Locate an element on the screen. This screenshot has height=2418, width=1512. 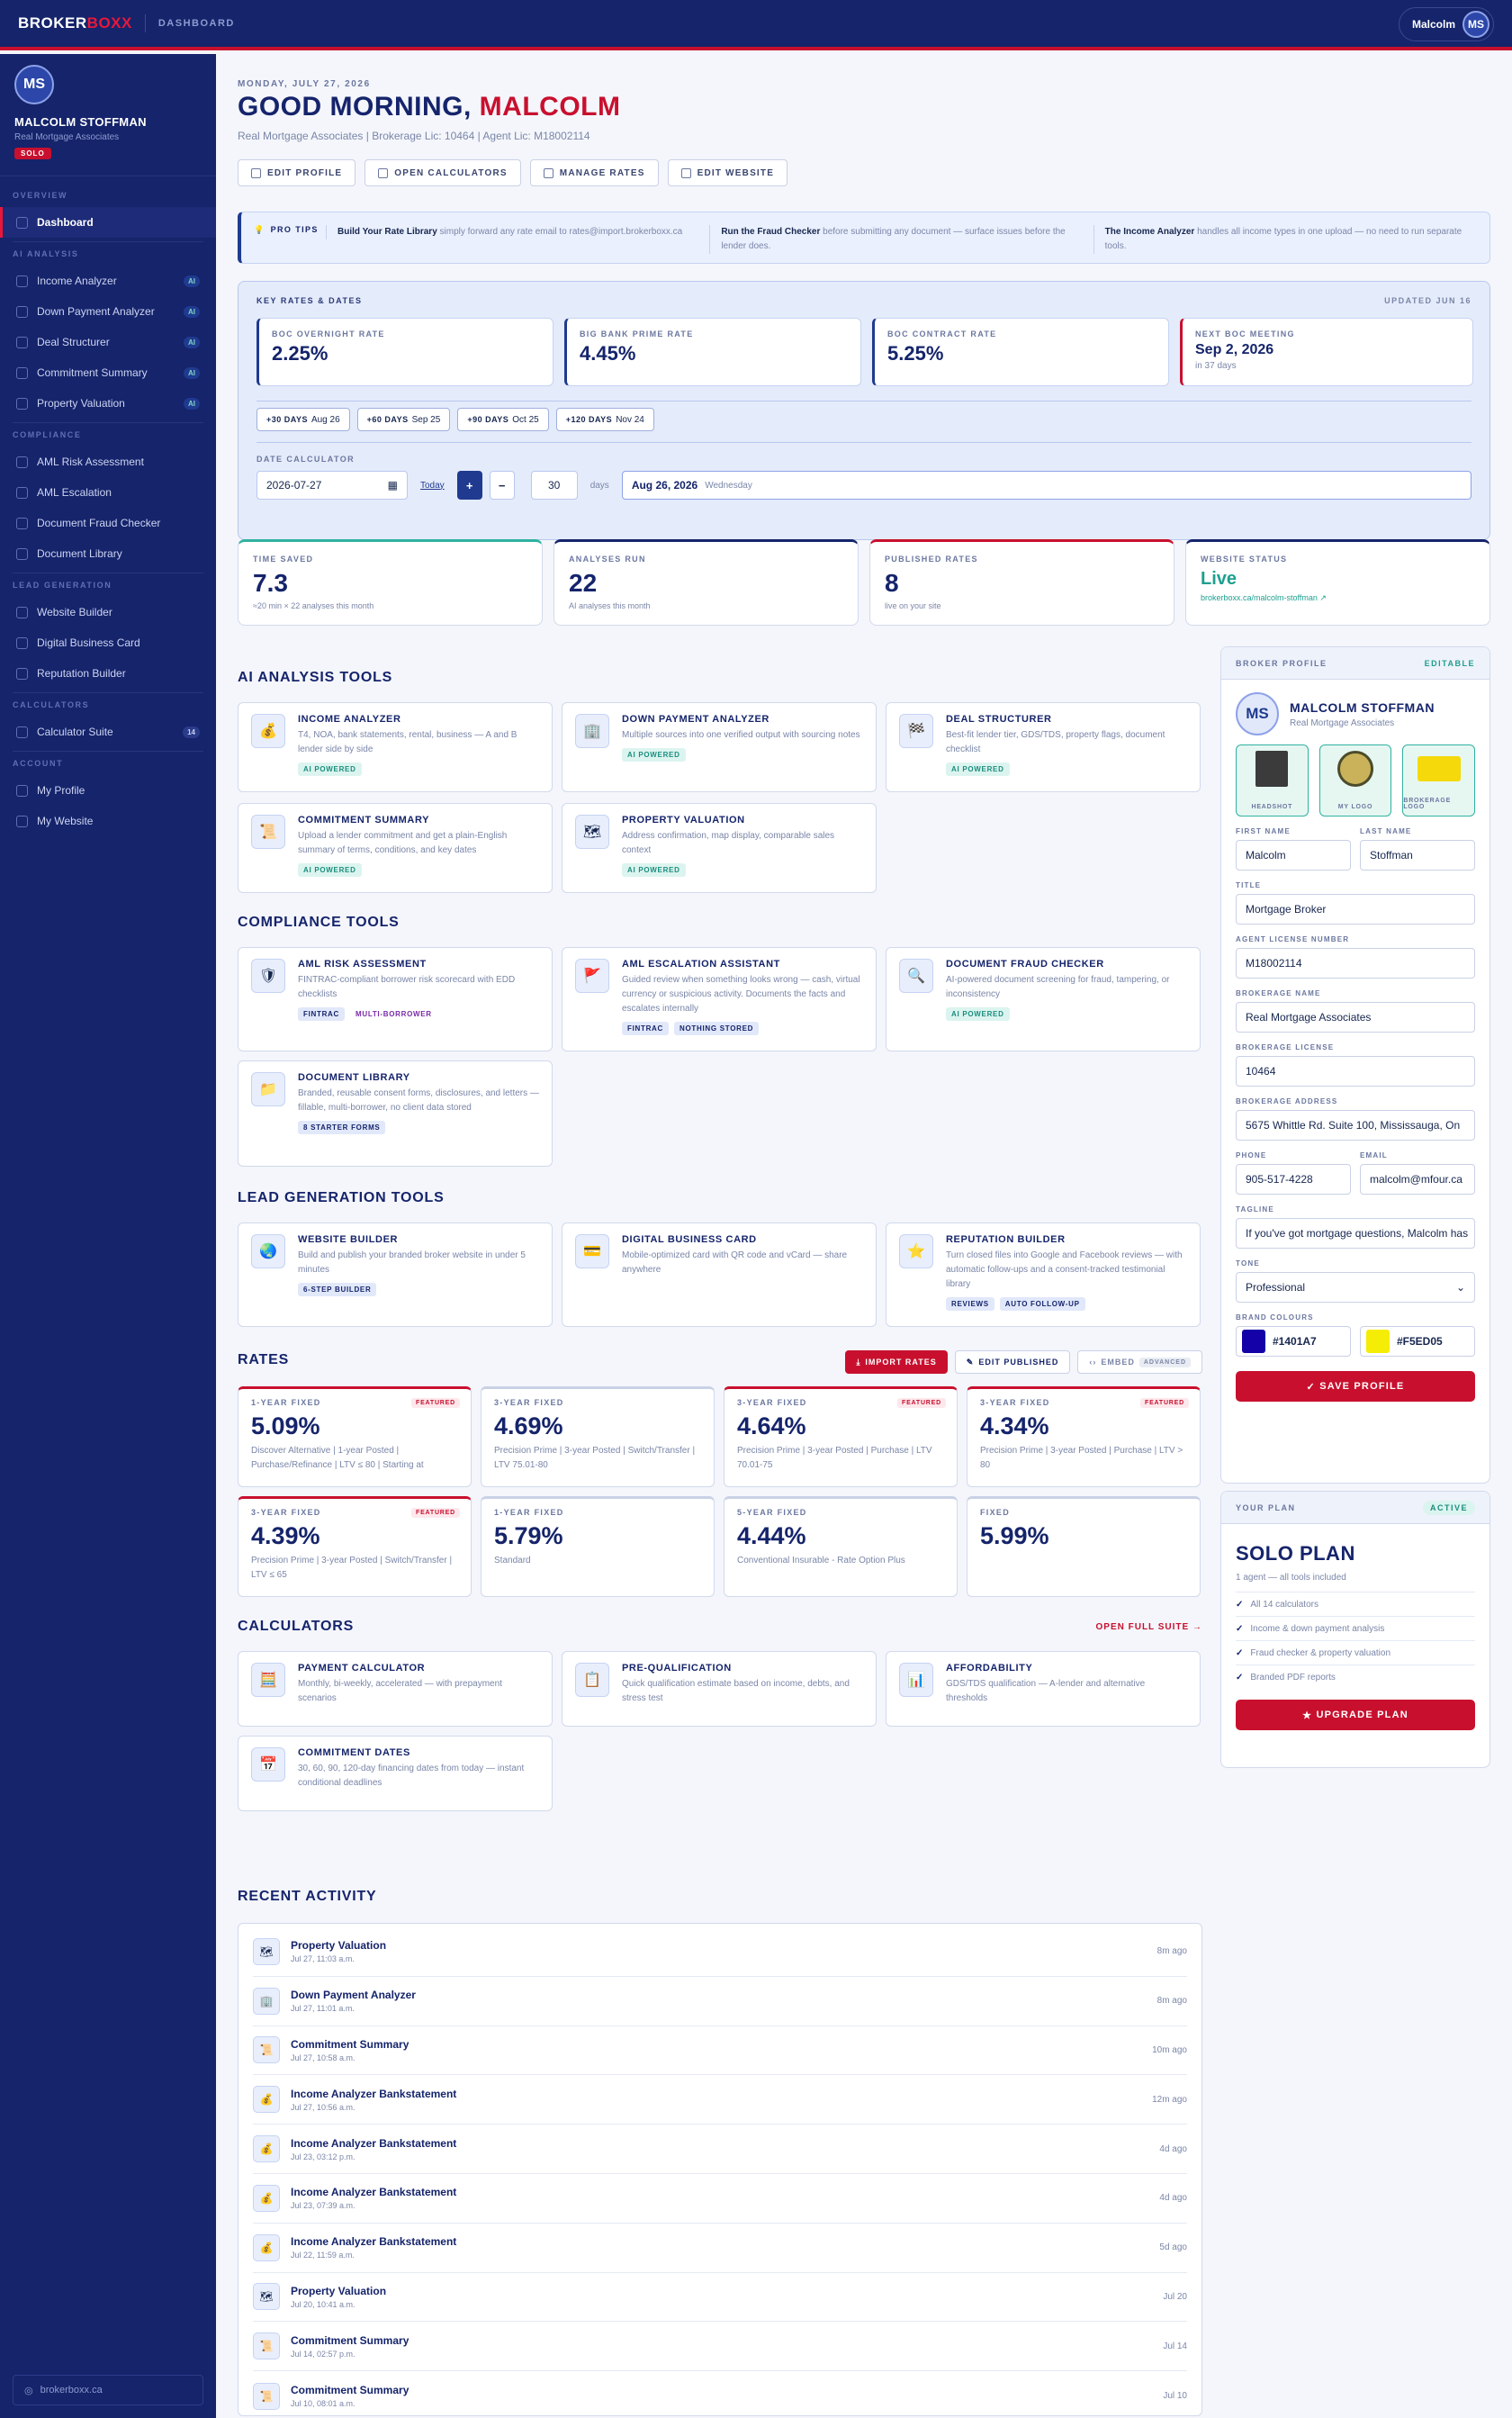
activity-time-ago: 4d ago is located at coordinates (1173, 2148).